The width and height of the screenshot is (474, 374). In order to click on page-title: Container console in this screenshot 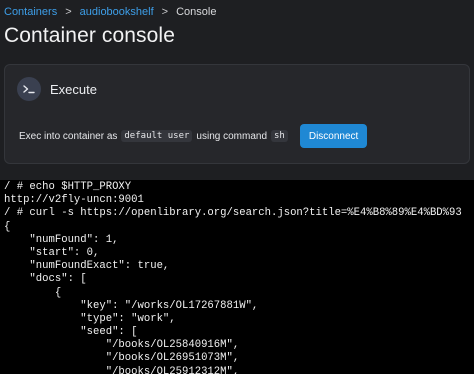, I will do `click(89, 35)`.